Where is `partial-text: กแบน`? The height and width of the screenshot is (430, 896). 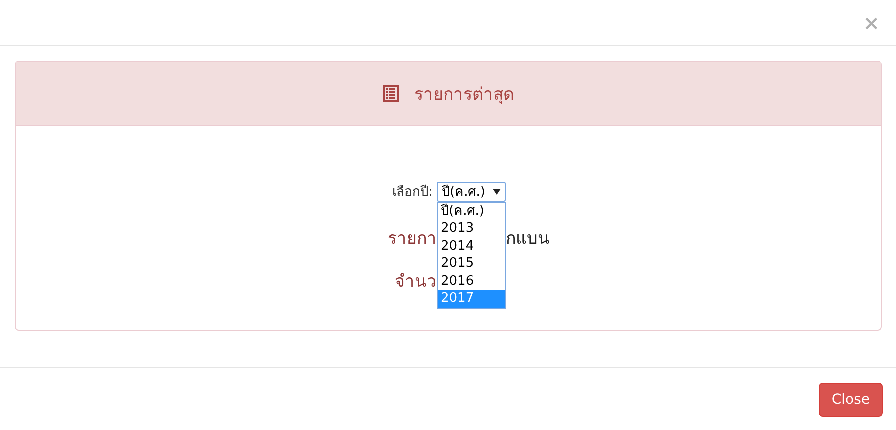
partial-text: กแบน is located at coordinates (528, 239).